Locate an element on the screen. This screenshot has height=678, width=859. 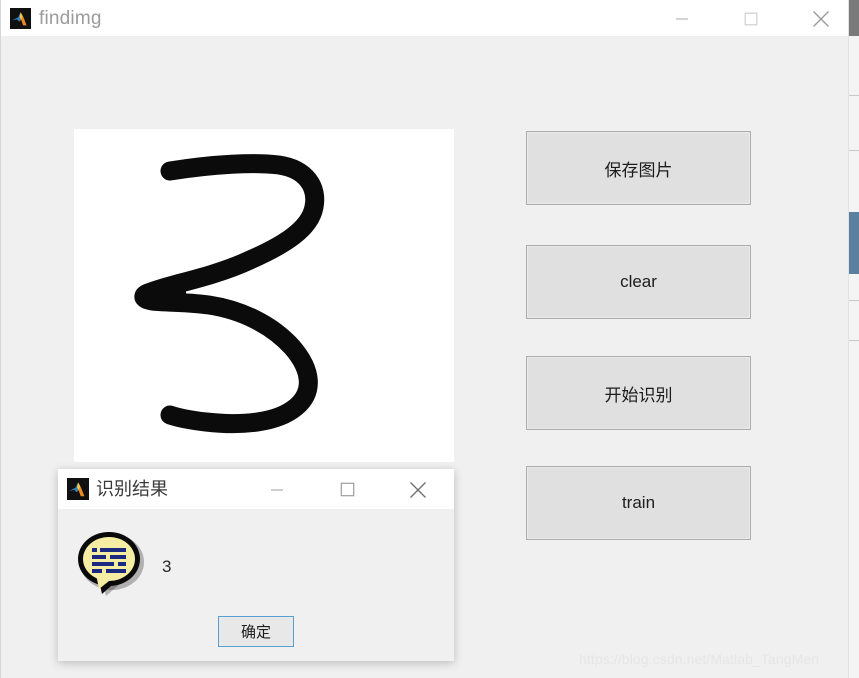
save-image-button-label: 保存图片 is located at coordinates (638, 170).